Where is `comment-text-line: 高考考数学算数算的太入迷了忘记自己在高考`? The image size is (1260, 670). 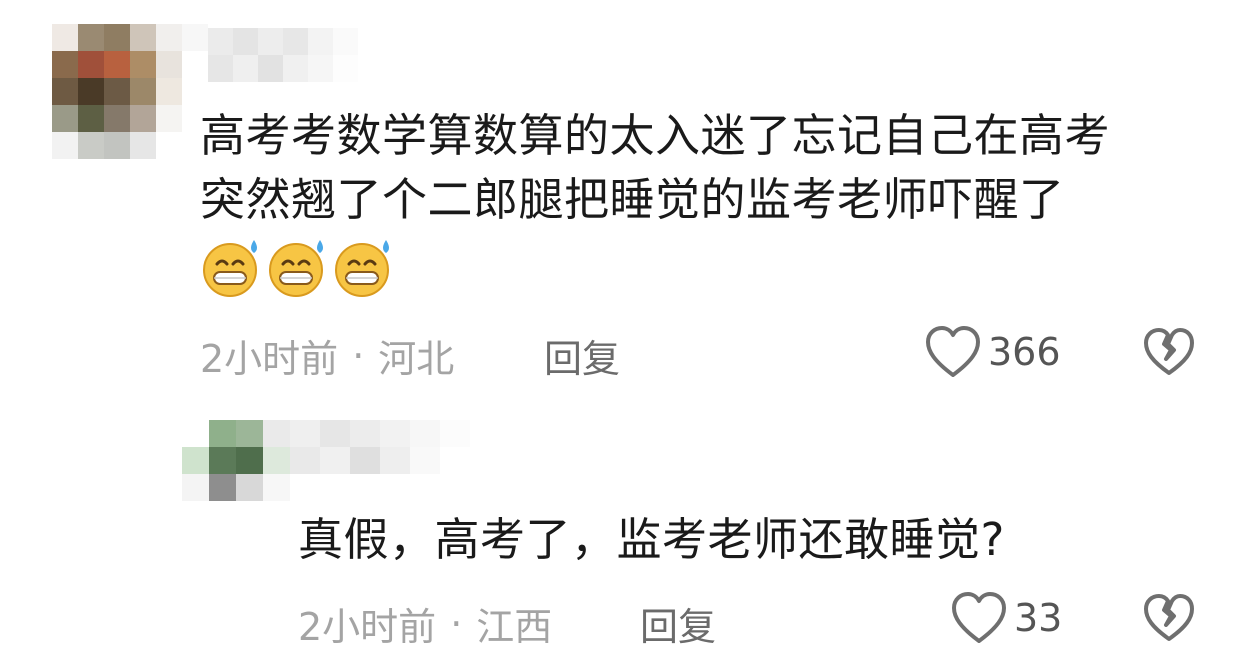 comment-text-line: 高考考数学算数算的太入迷了忘记自己在高考 is located at coordinates (655, 135).